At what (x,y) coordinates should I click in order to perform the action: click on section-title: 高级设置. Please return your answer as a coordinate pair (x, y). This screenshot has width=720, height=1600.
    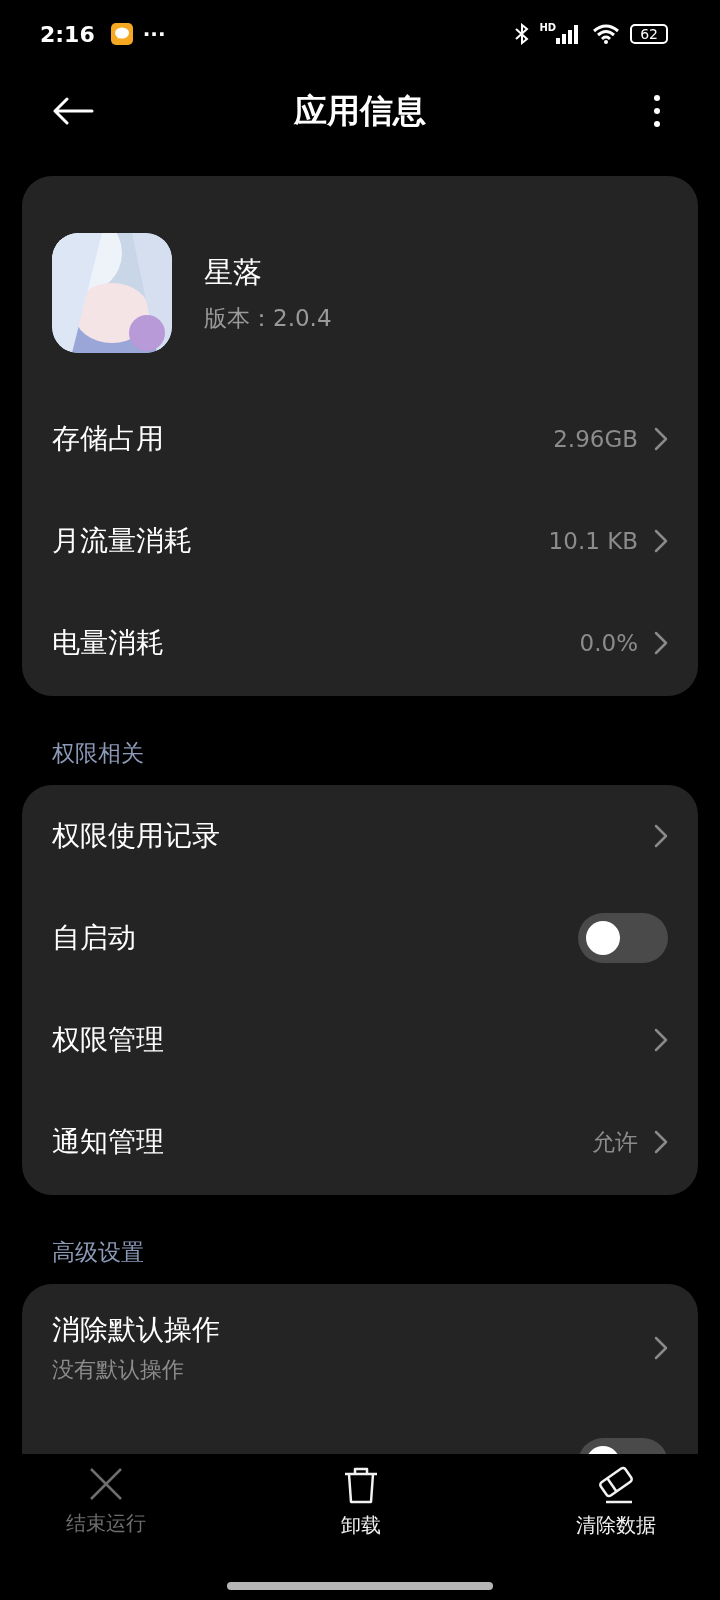
    Looking at the image, I should click on (98, 1252).